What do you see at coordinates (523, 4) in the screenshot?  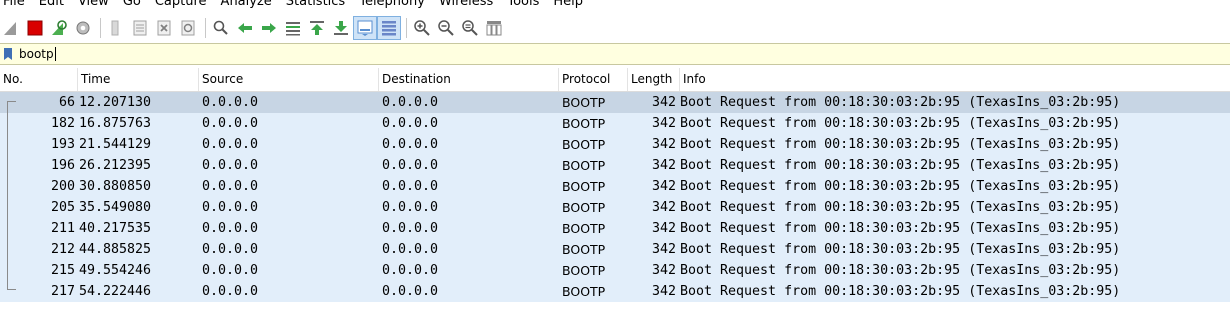 I see `menu-tools: Tools` at bounding box center [523, 4].